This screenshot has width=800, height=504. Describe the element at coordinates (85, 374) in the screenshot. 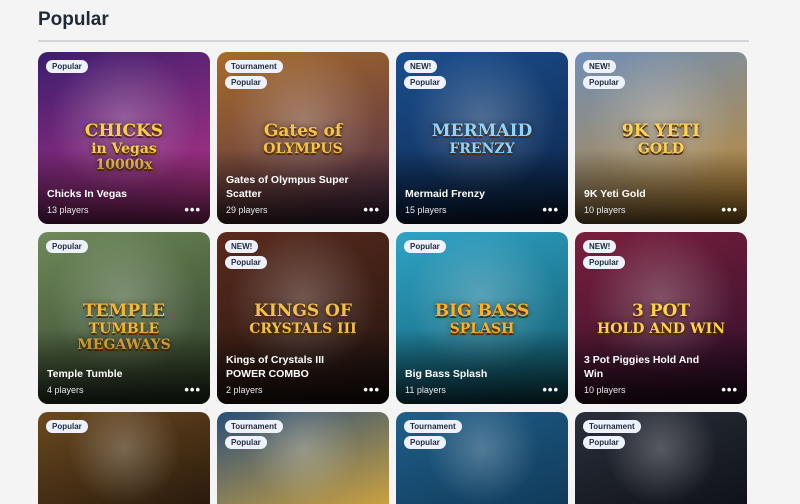

I see `game-name: Temple Tumble` at that location.